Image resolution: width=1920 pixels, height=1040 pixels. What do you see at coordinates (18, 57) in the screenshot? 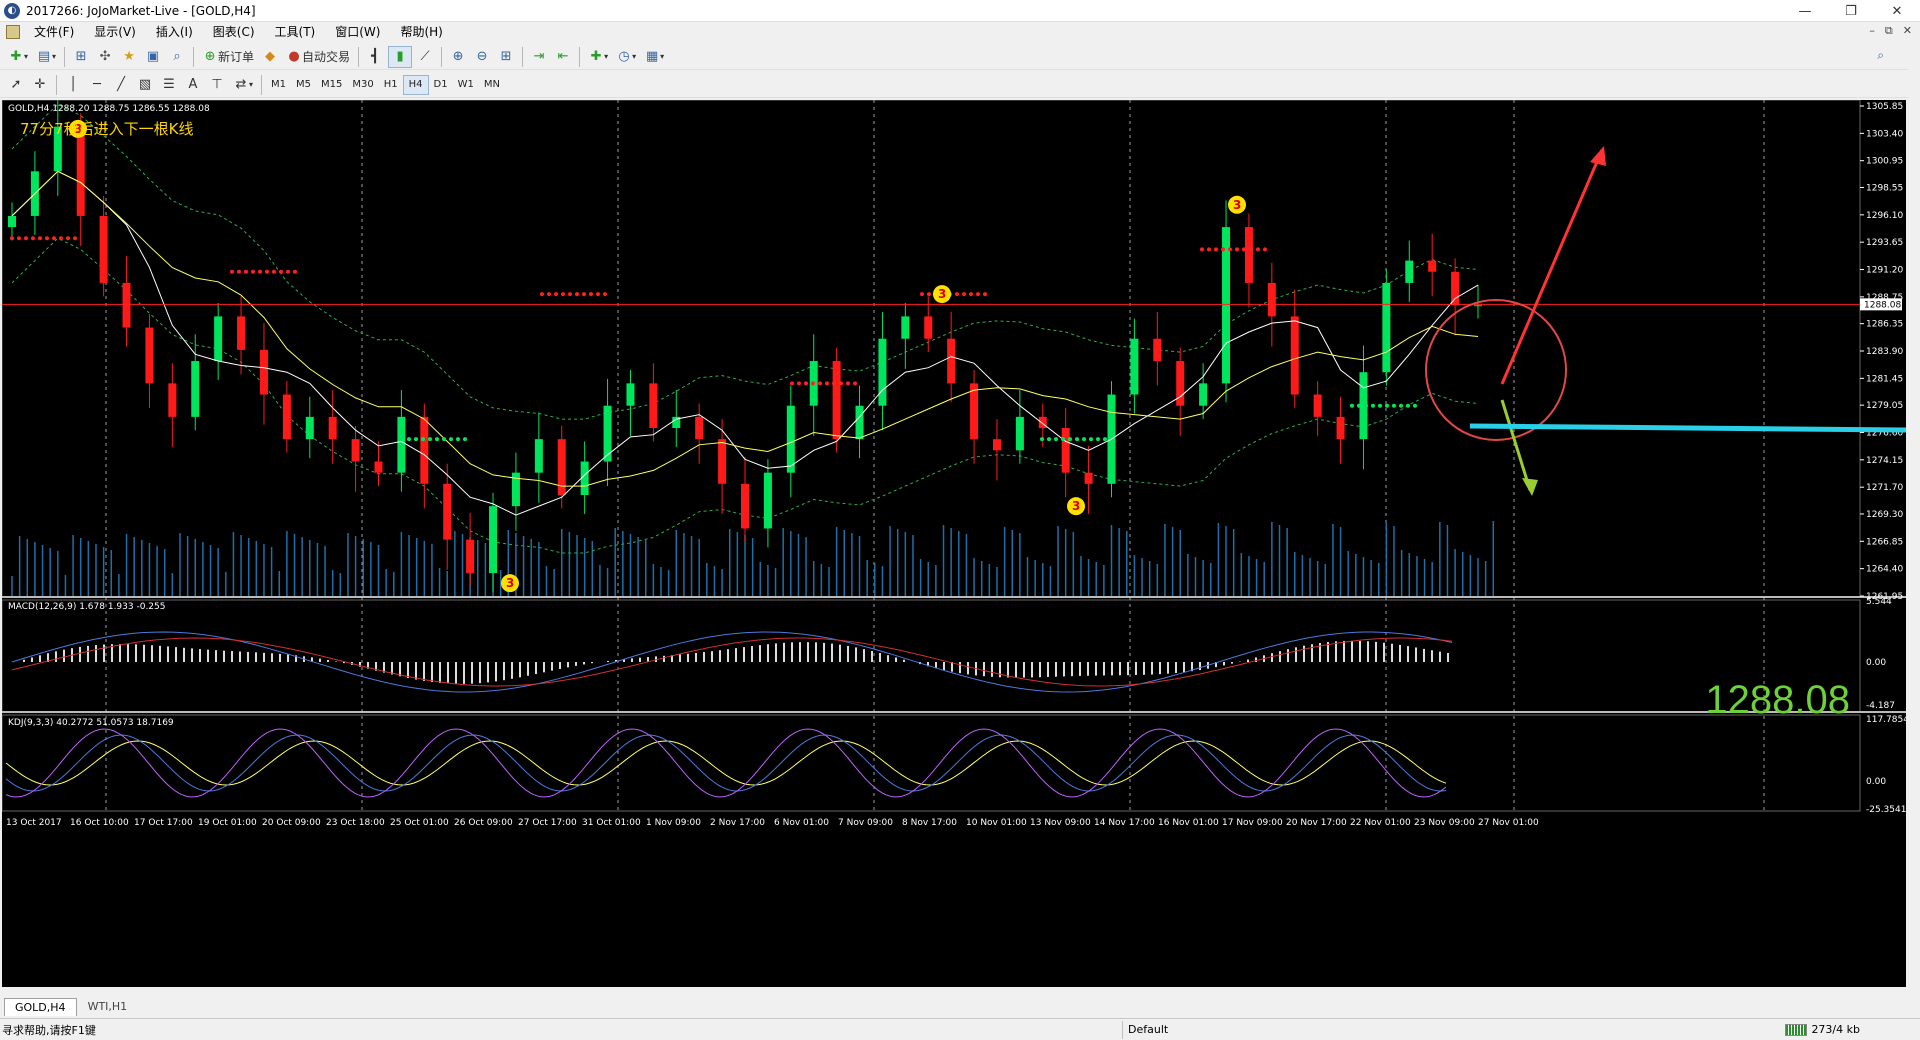
I see `new-chart-button: ✚ ▾` at bounding box center [18, 57].